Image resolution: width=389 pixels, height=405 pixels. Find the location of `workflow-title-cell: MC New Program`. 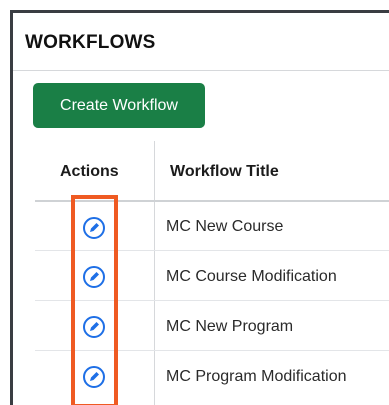

workflow-title-cell: MC New Program is located at coordinates (230, 326).